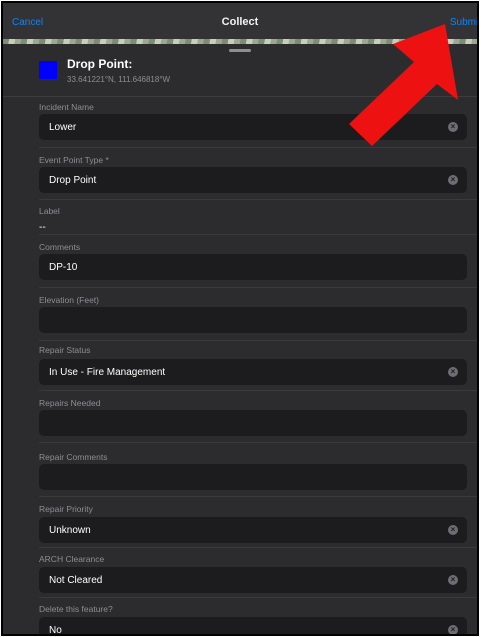 This screenshot has height=637, width=481. Describe the element at coordinates (65, 350) in the screenshot. I see `field-label: Repair Status` at that location.